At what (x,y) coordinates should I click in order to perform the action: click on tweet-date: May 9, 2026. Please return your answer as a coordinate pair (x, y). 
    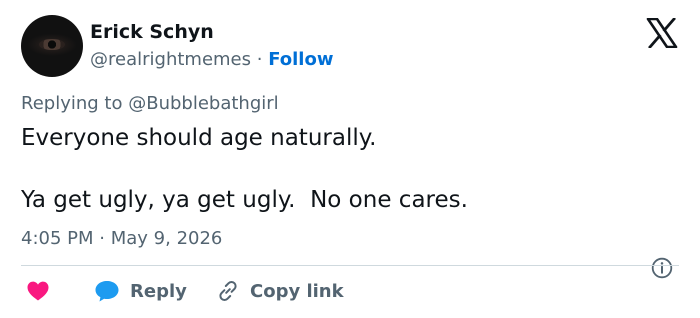
    Looking at the image, I should click on (166, 238).